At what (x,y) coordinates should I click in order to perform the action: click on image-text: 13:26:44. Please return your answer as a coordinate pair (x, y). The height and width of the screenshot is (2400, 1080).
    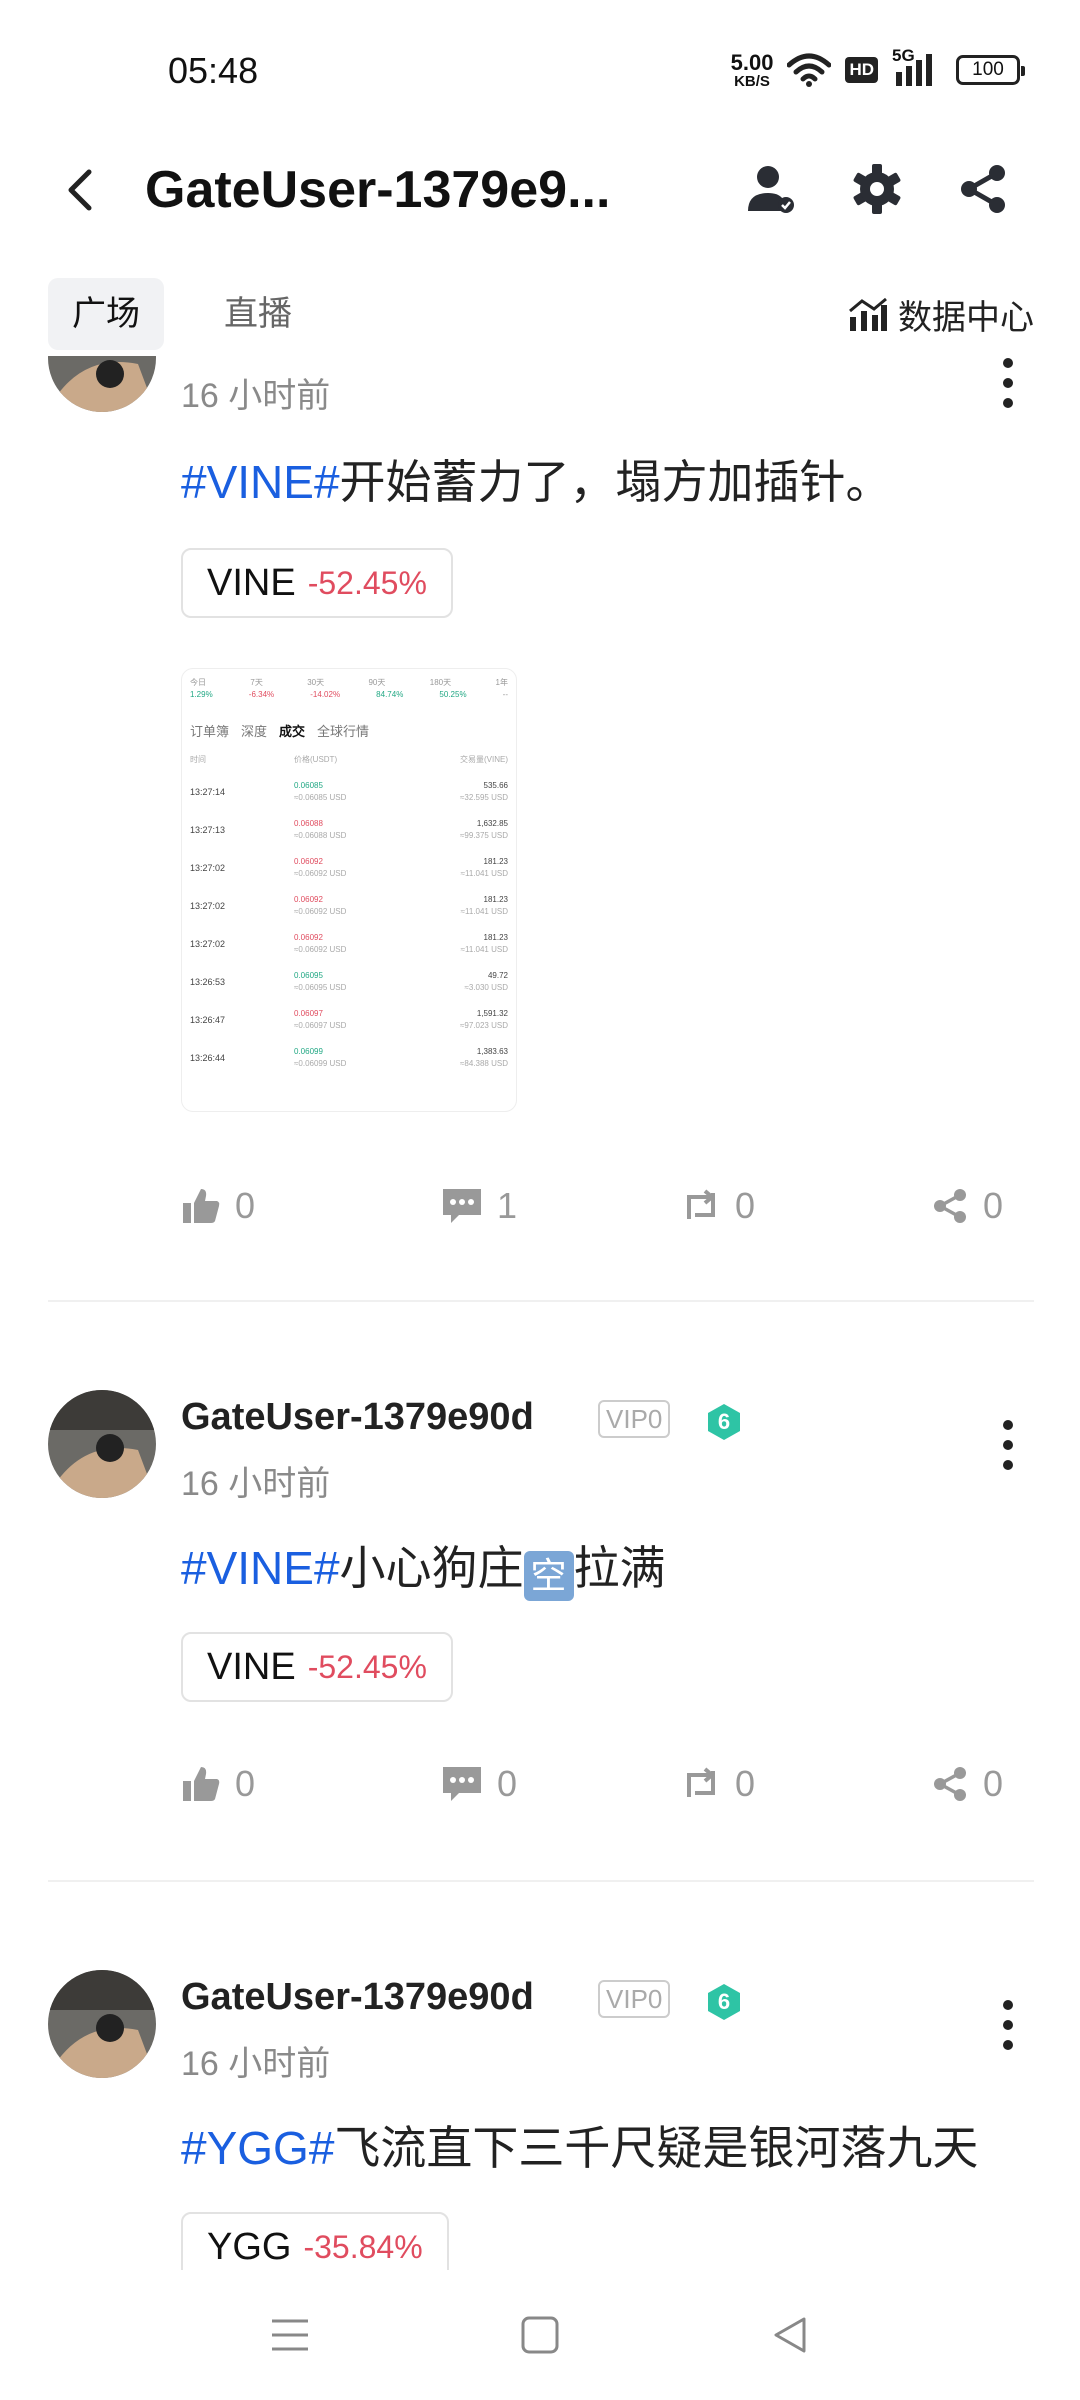
    Looking at the image, I should click on (208, 1058).